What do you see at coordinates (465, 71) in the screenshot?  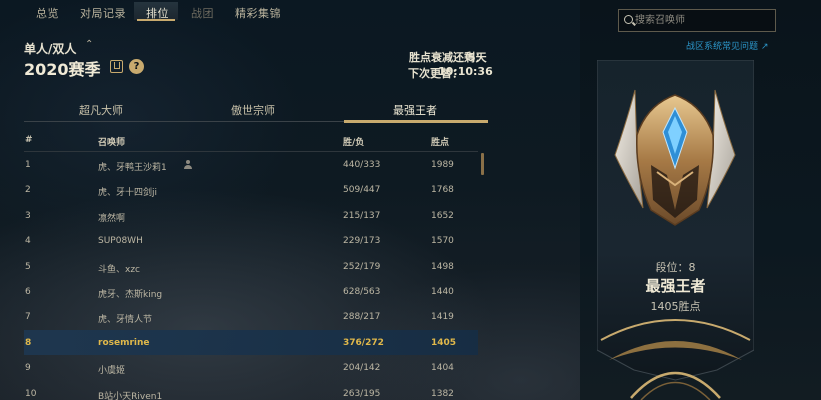 I see `next-update-value: 10:10:36` at bounding box center [465, 71].